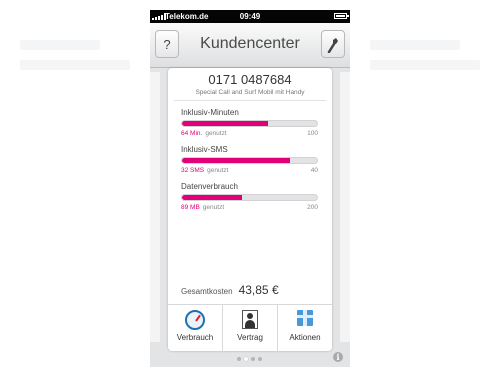  Describe the element at coordinates (250, 92) in the screenshot. I see `tariff-name: Special Call and Surf Mobil mit Handy` at that location.